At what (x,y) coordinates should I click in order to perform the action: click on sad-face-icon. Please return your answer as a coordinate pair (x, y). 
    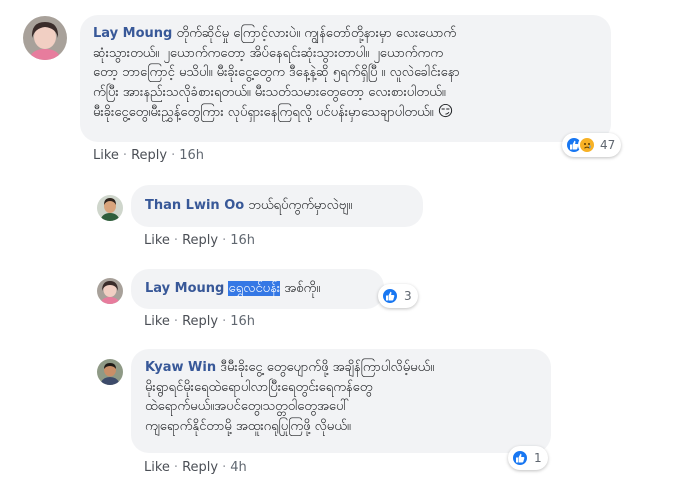
    Looking at the image, I should click on (587, 145).